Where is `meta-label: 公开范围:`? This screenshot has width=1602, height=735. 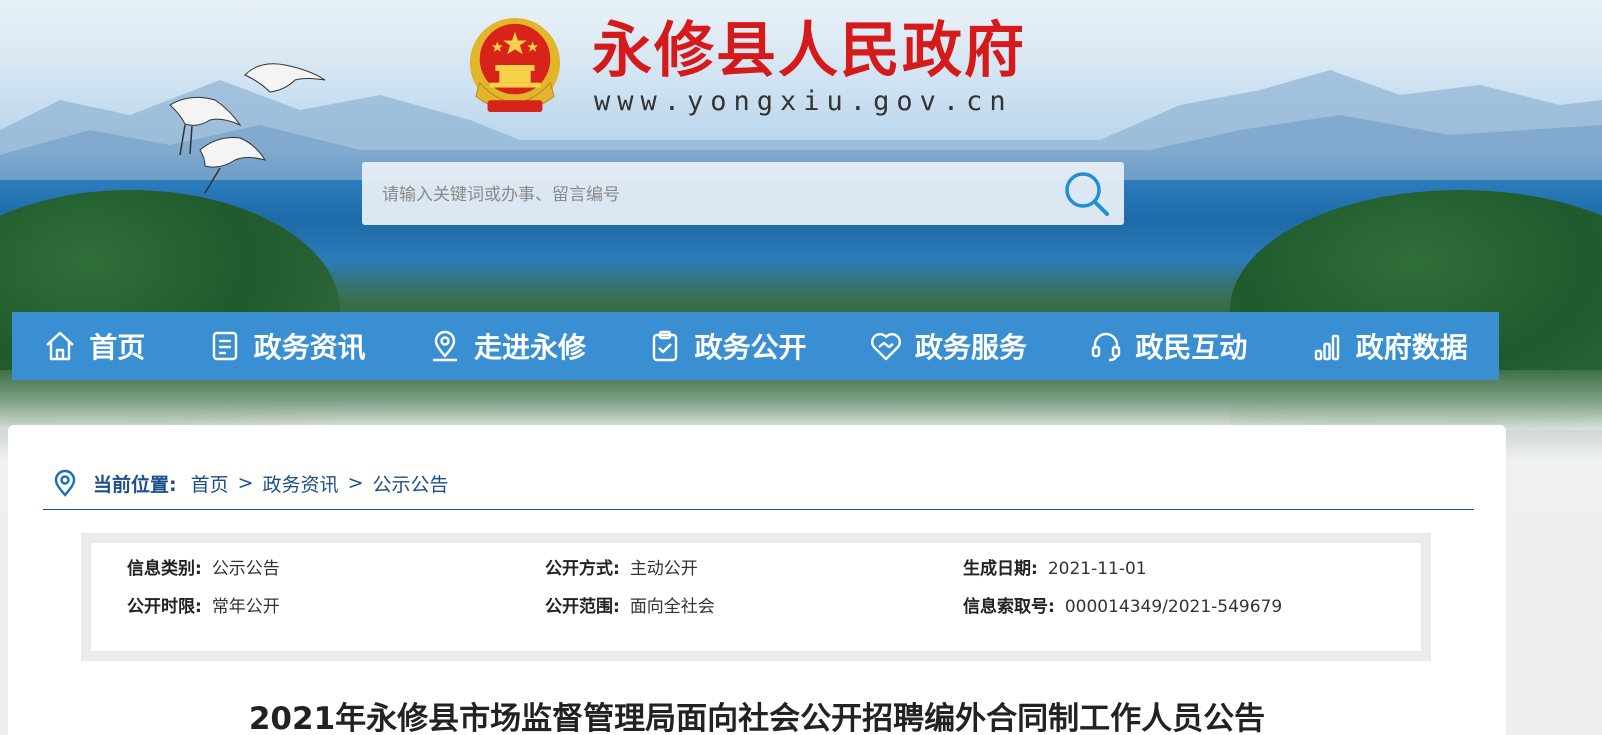
meta-label: 公开范围: is located at coordinates (582, 607).